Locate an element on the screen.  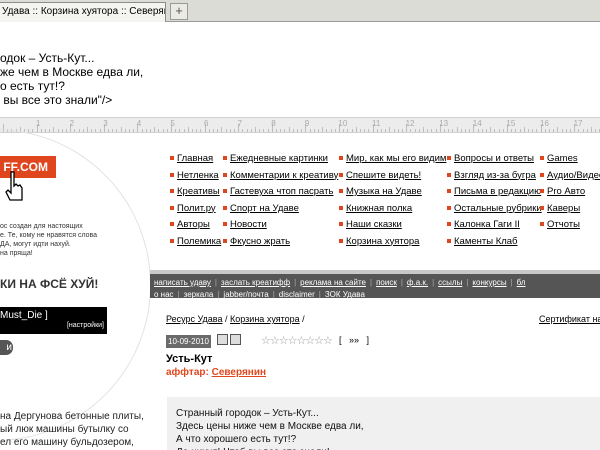
nav-item-label: Корзина хуятора is located at coordinates (382, 241).